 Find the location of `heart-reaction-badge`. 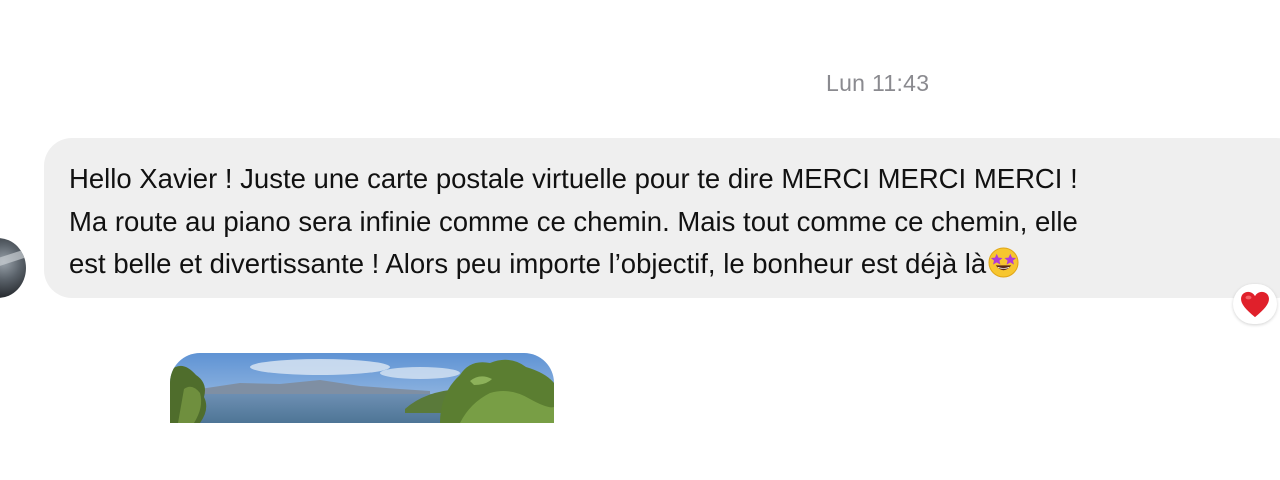

heart-reaction-badge is located at coordinates (1255, 304).